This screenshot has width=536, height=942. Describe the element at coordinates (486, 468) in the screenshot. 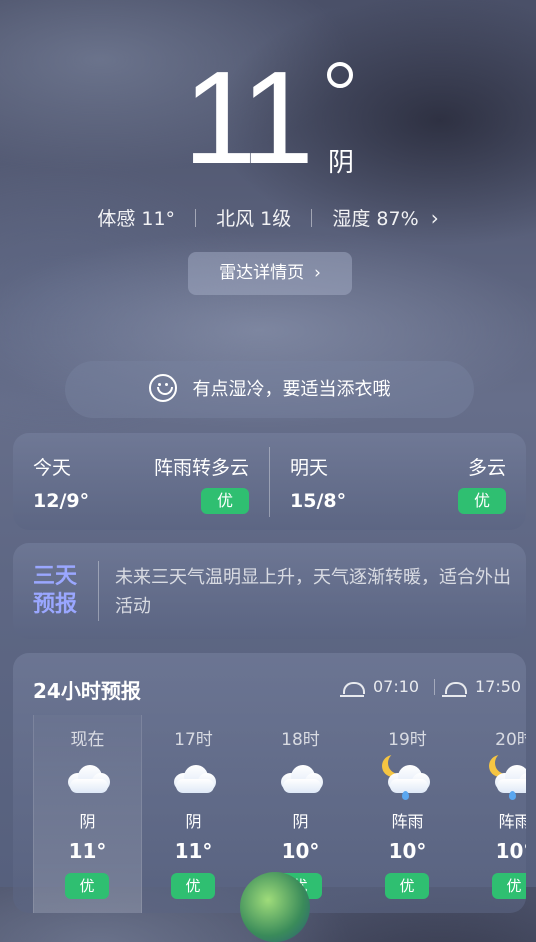

I see `day-weather: 多云` at that location.